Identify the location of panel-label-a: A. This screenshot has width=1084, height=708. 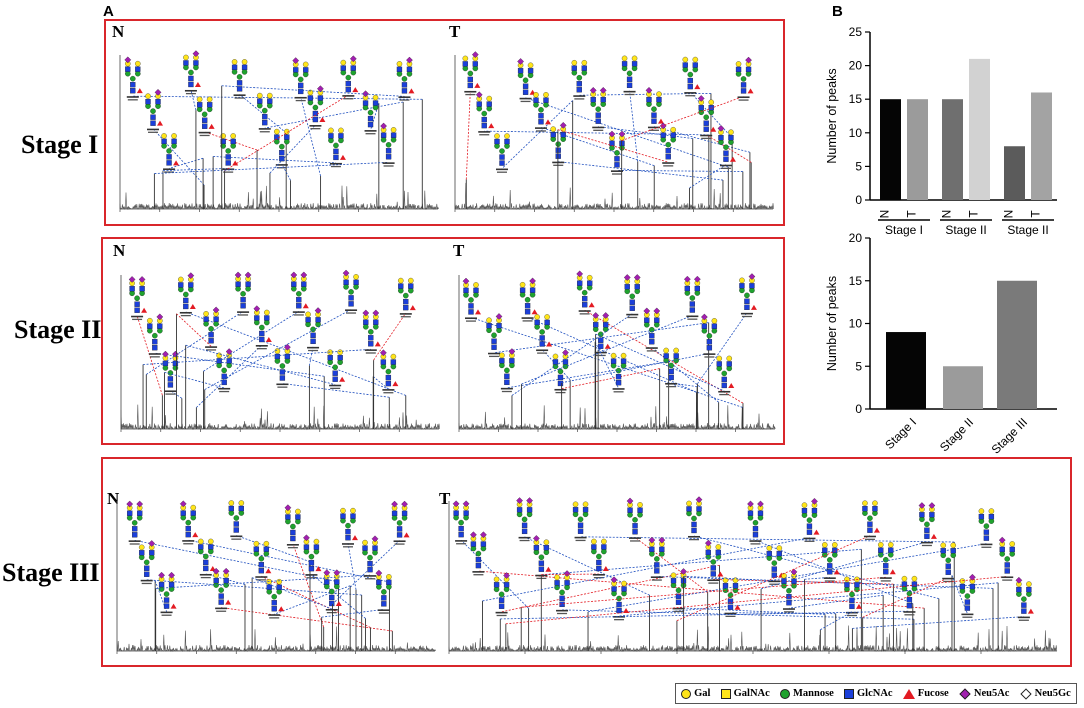
(108, 11).